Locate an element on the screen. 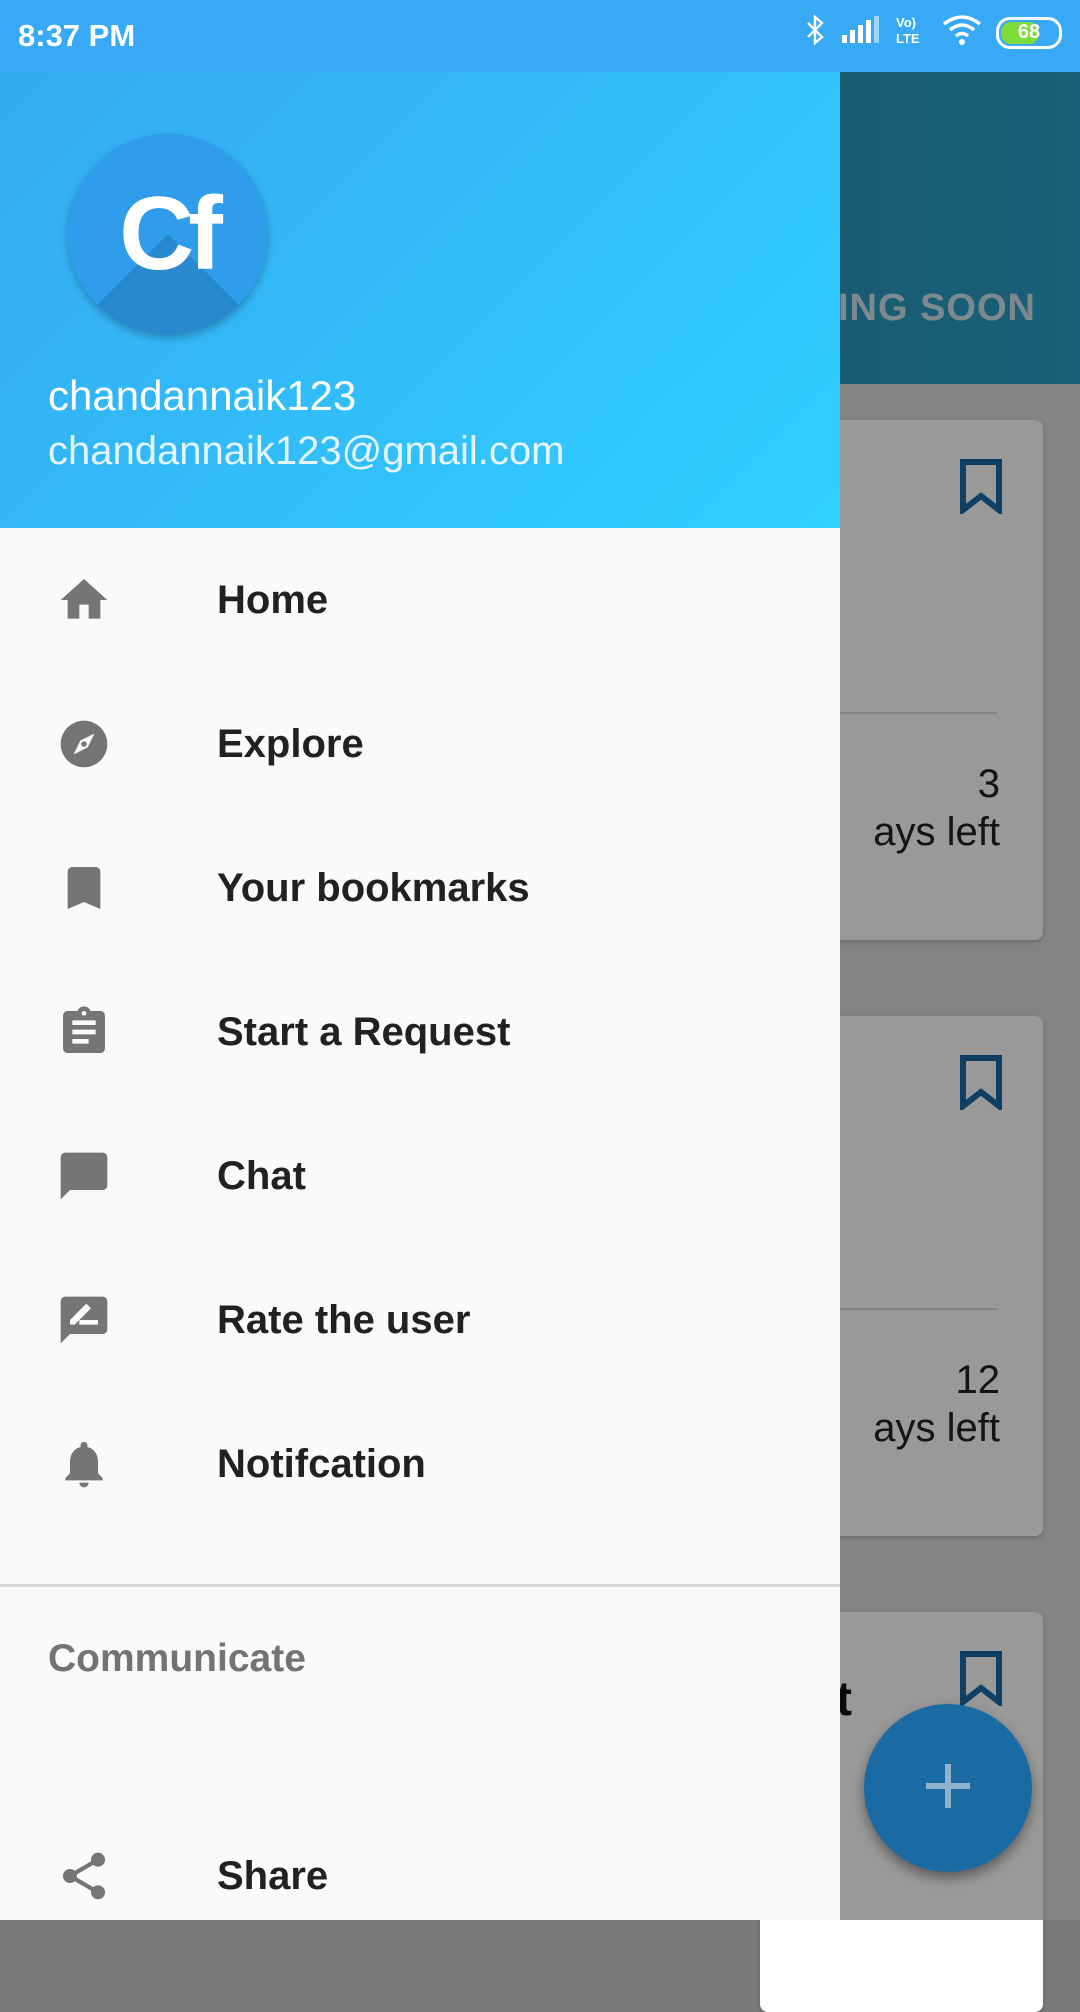  account-email: chandannaik123@gmail.com is located at coordinates (306, 451).